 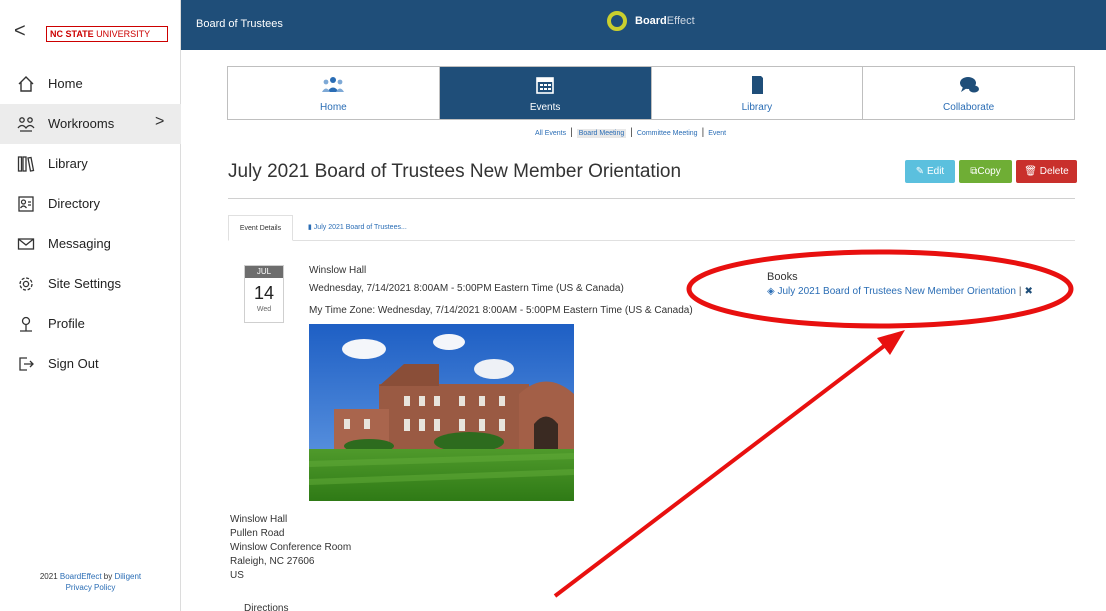 What do you see at coordinates (550, 133) in the screenshot?
I see `filter-all-events: All Events` at bounding box center [550, 133].